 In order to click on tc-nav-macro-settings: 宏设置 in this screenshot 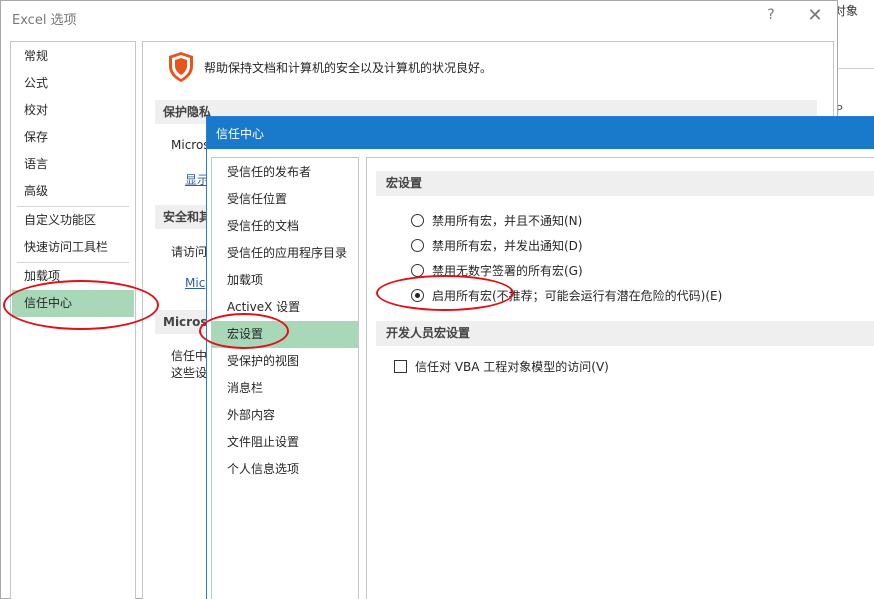, I will do `click(285, 334)`.